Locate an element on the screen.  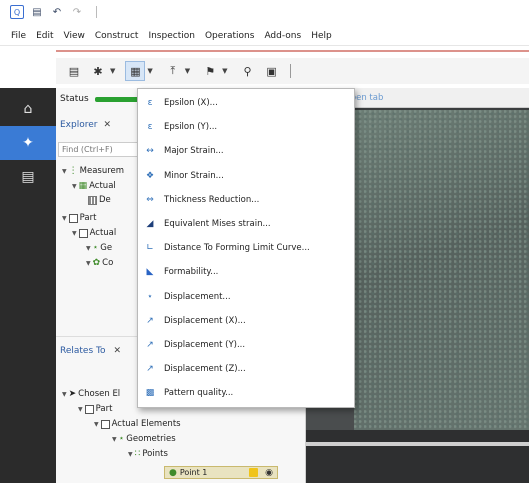
gear-icon: ✱ is located at coordinates (98, 71).